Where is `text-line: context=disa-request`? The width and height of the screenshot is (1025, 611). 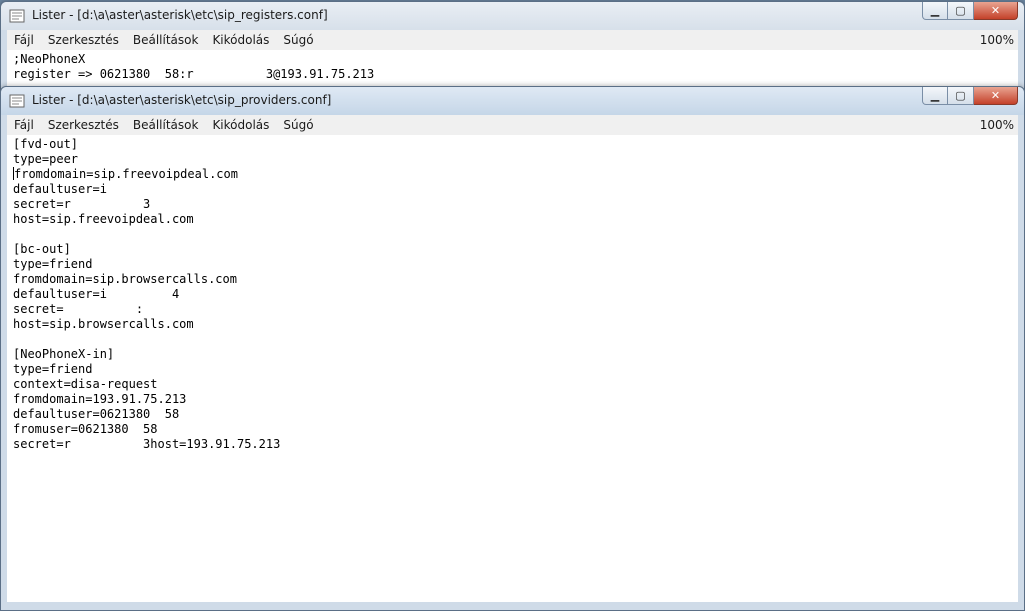 text-line: context=disa-request is located at coordinates (85, 384).